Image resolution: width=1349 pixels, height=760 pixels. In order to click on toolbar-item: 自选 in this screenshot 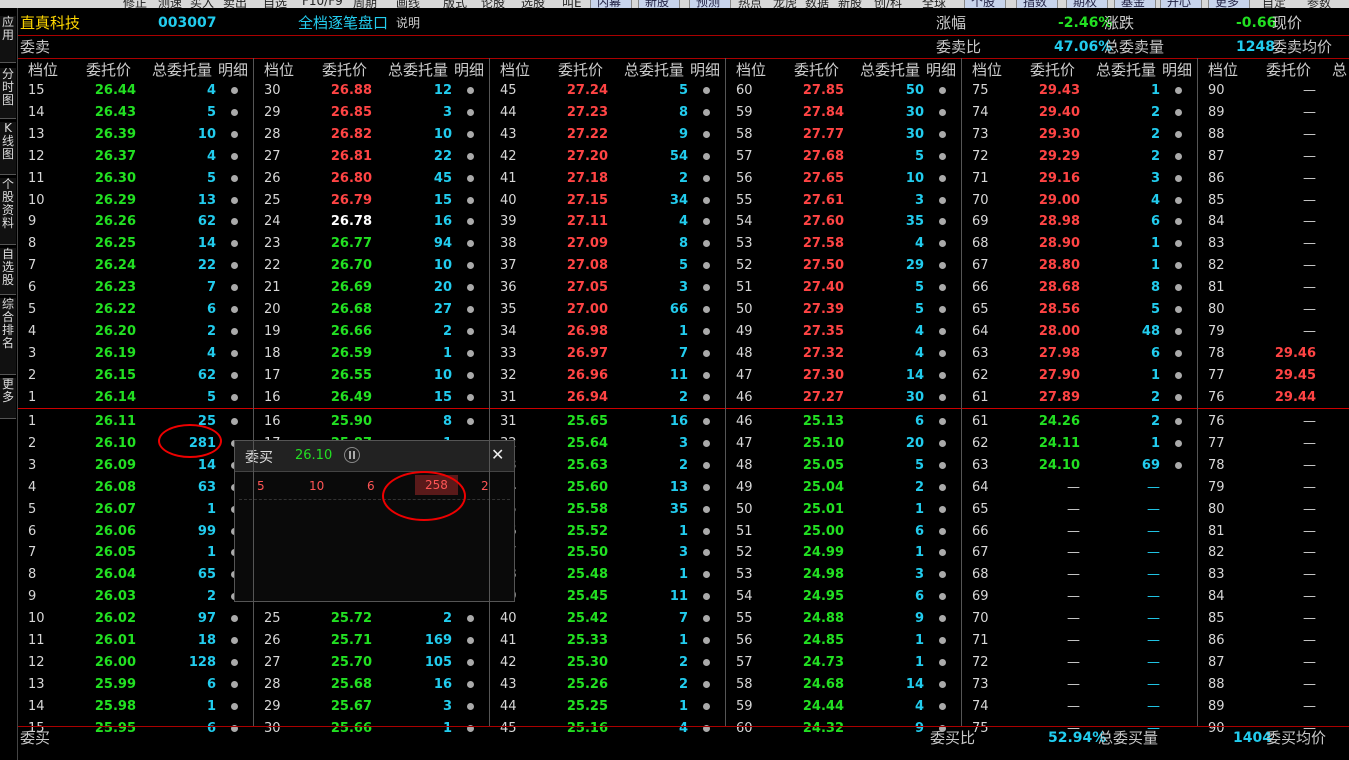, I will do `click(275, 4)`.